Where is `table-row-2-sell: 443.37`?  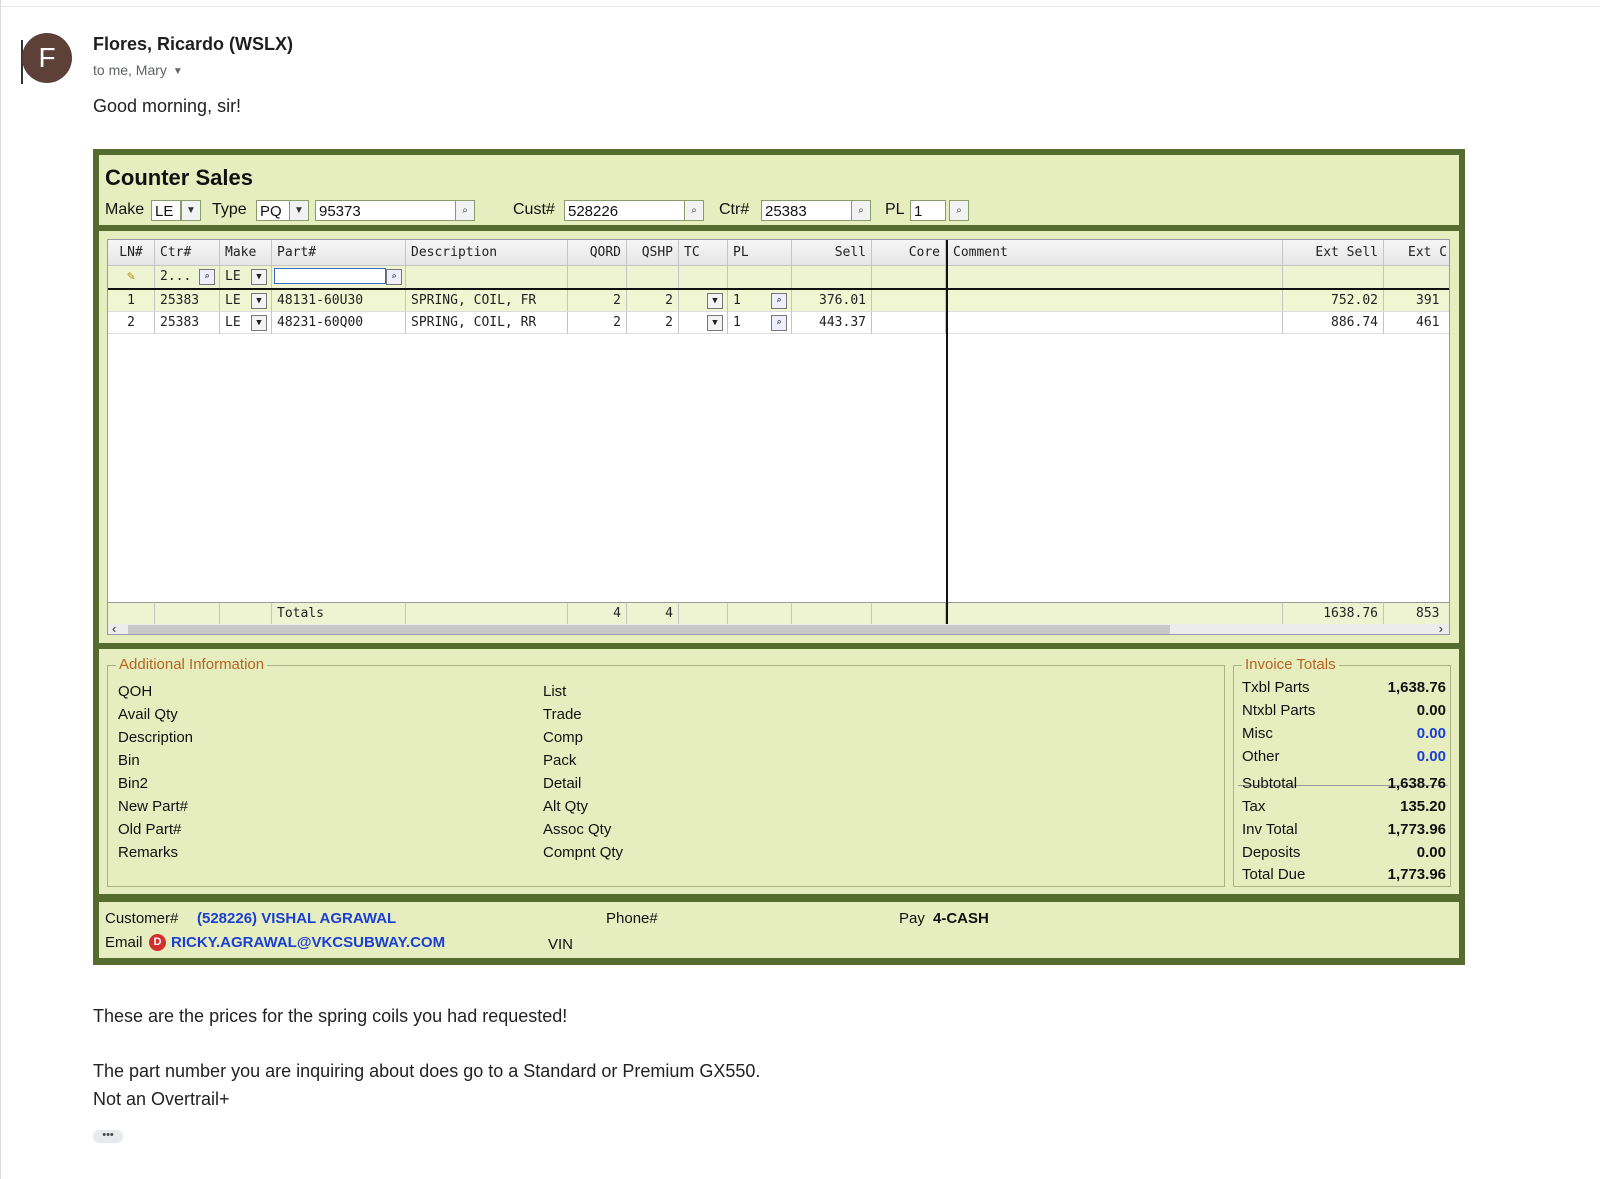 table-row-2-sell: 443.37 is located at coordinates (832, 323).